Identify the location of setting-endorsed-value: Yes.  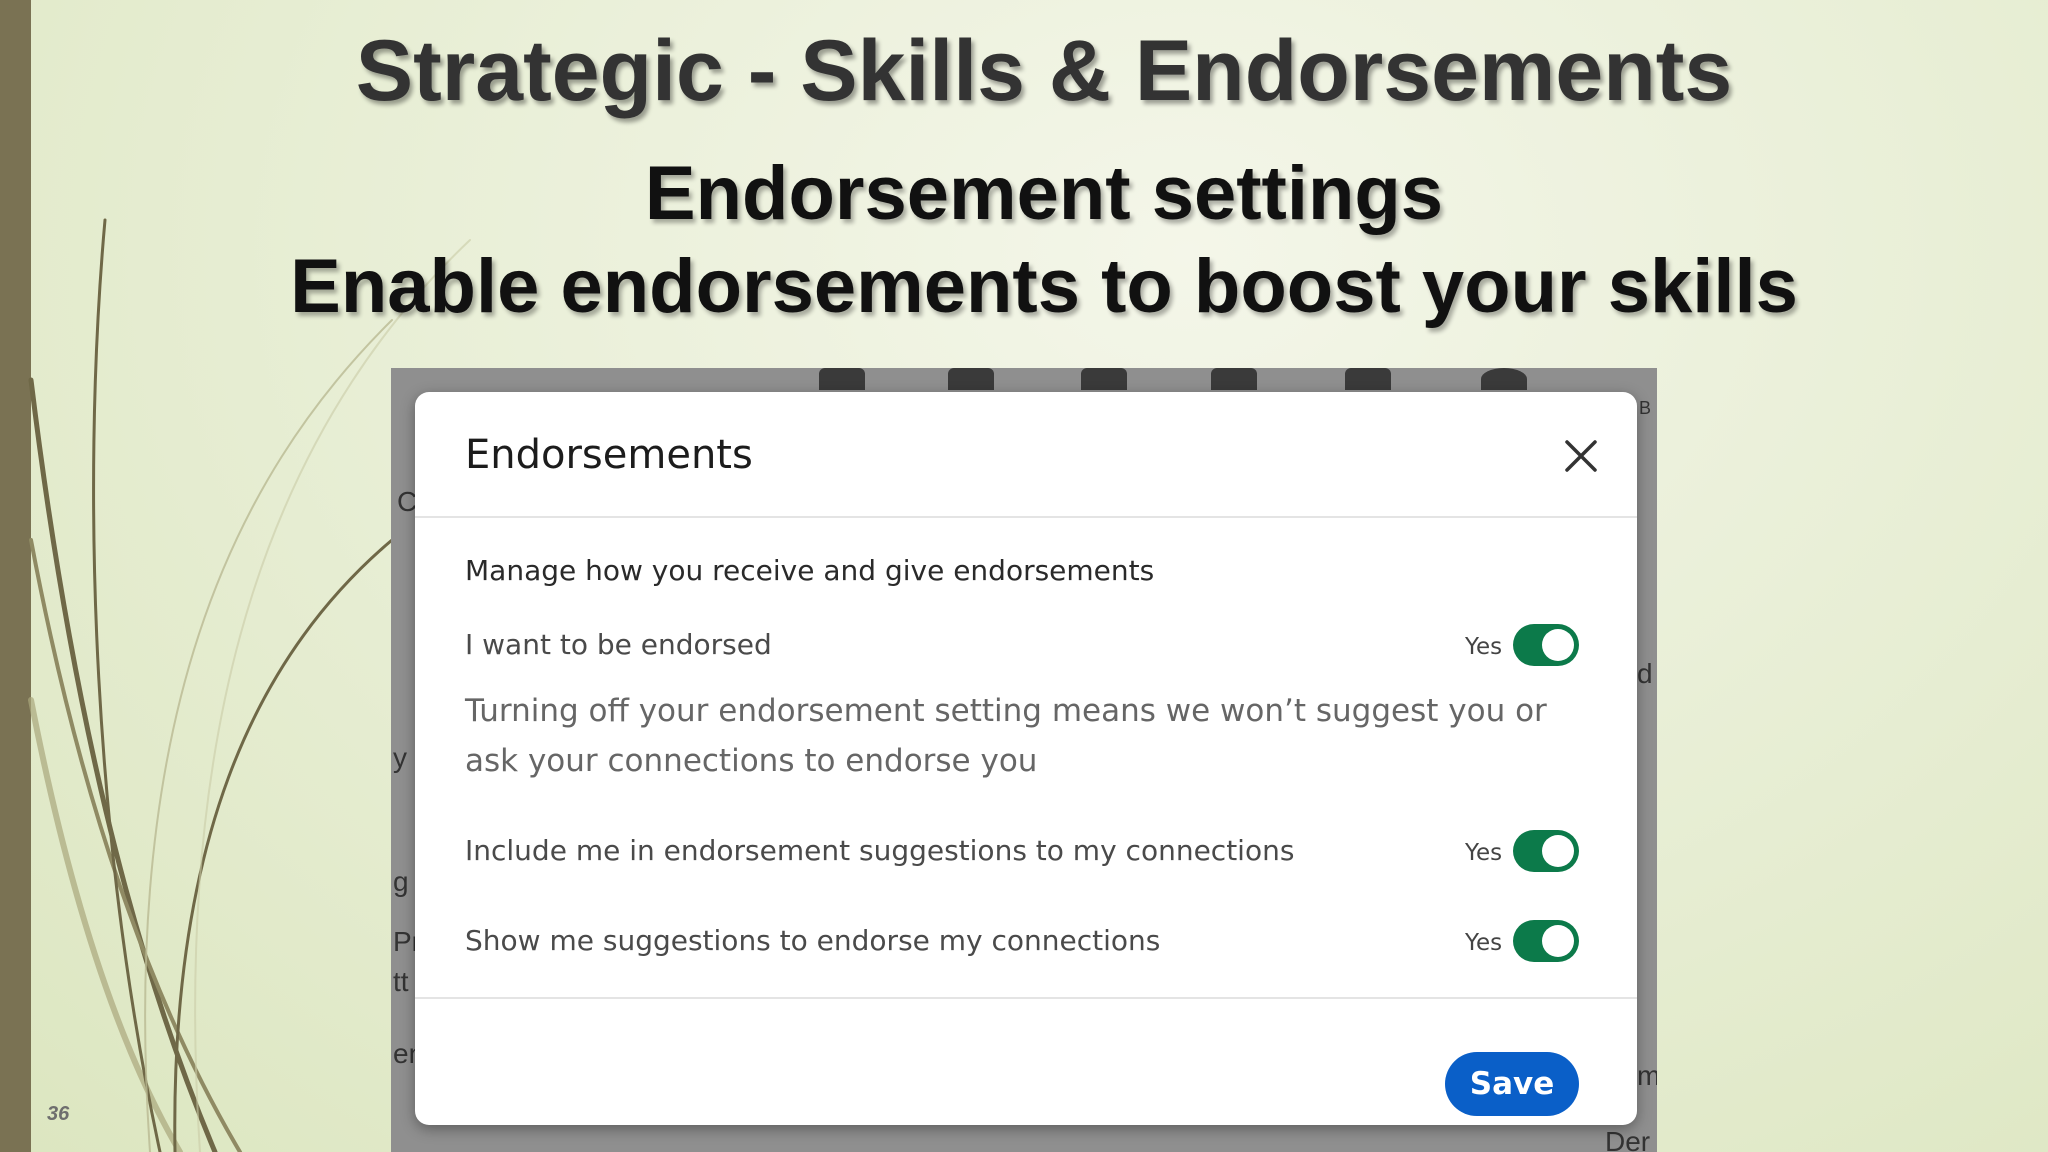
(1484, 647).